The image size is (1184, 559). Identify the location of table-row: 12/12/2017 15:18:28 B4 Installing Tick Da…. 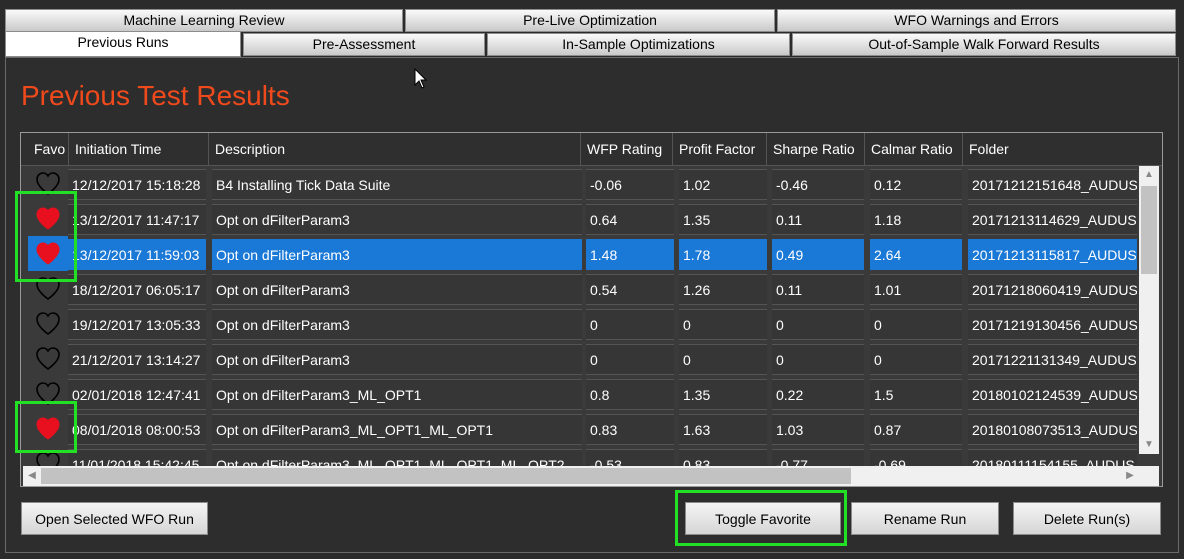
(580, 183).